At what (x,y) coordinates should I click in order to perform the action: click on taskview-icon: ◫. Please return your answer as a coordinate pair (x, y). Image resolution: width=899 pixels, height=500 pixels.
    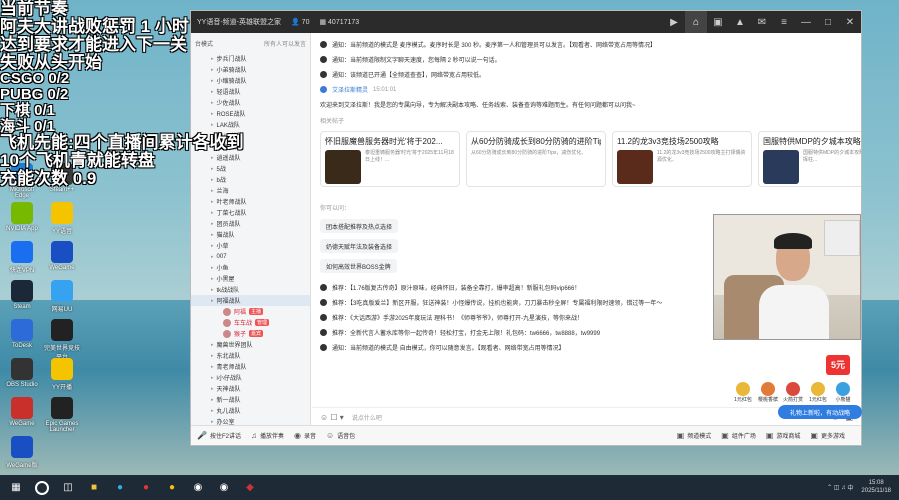
    Looking at the image, I should click on (68, 488).